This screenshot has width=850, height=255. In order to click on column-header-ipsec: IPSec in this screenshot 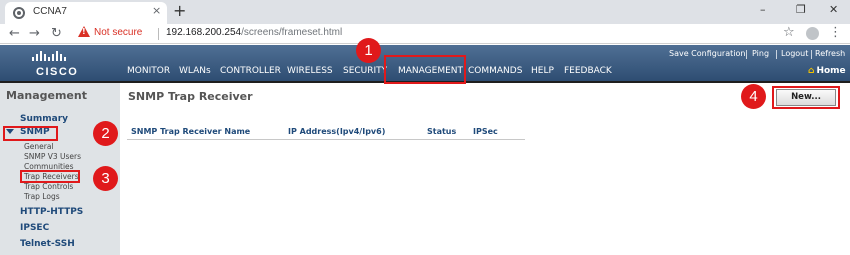, I will do `click(485, 131)`.